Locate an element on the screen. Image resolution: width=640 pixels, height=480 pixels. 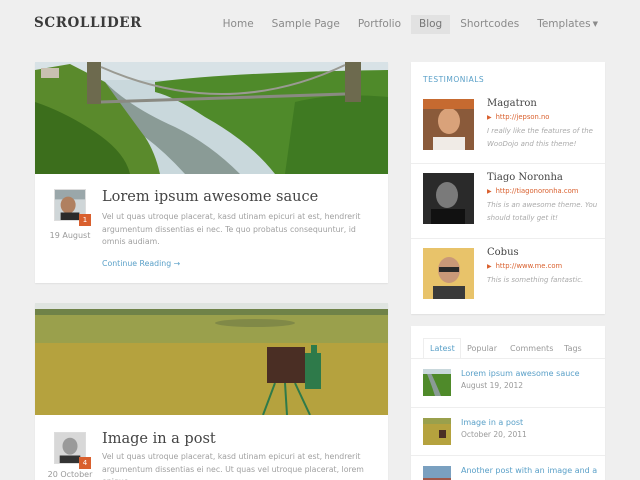
testimonial-name: Magatron is located at coordinates (512, 103).